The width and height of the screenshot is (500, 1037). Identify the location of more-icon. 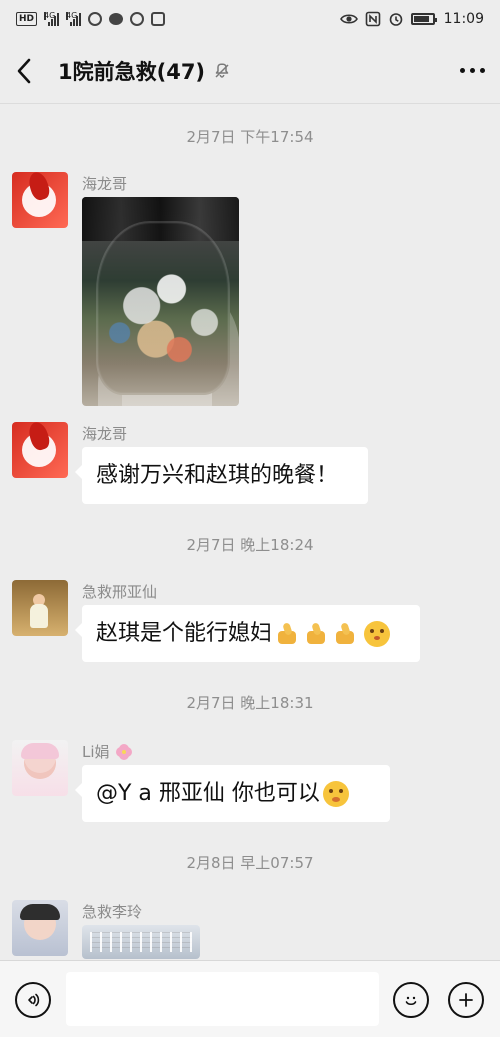
(472, 70).